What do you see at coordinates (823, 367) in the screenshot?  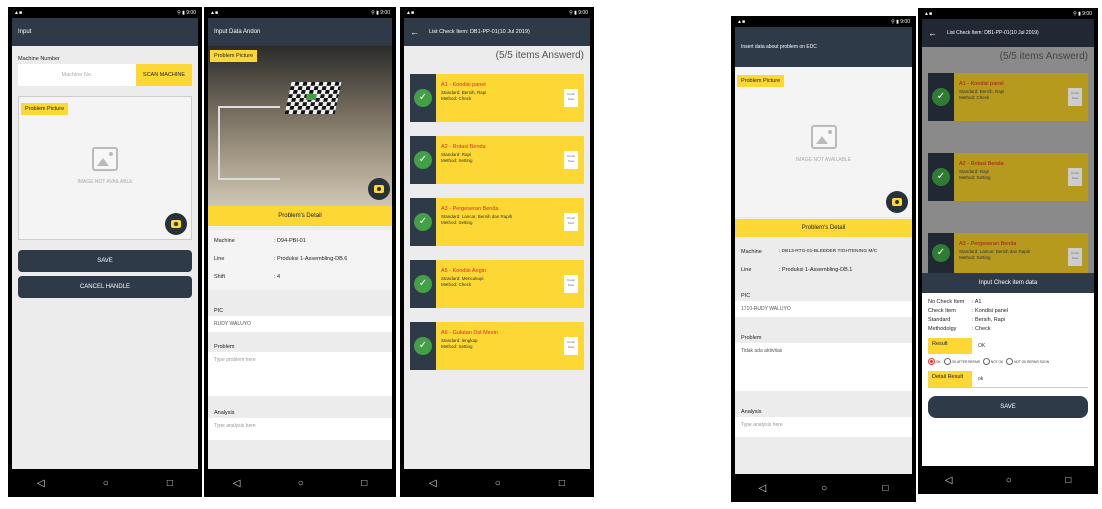 I see `problem-input: Tidak ada aktivitas` at bounding box center [823, 367].